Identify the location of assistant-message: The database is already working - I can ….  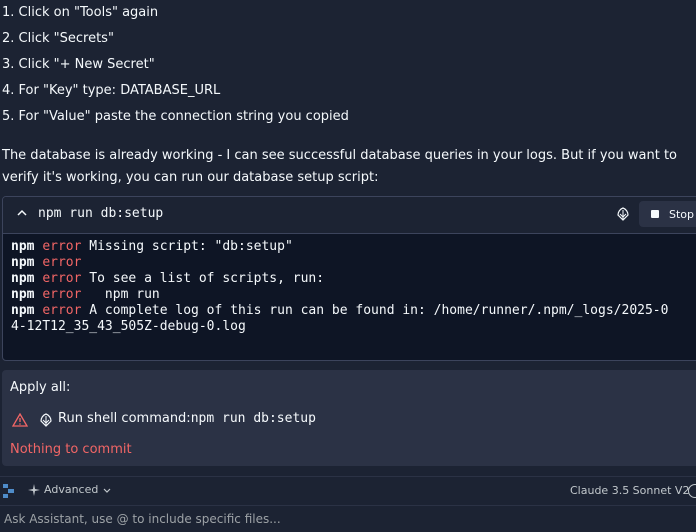
(339, 166).